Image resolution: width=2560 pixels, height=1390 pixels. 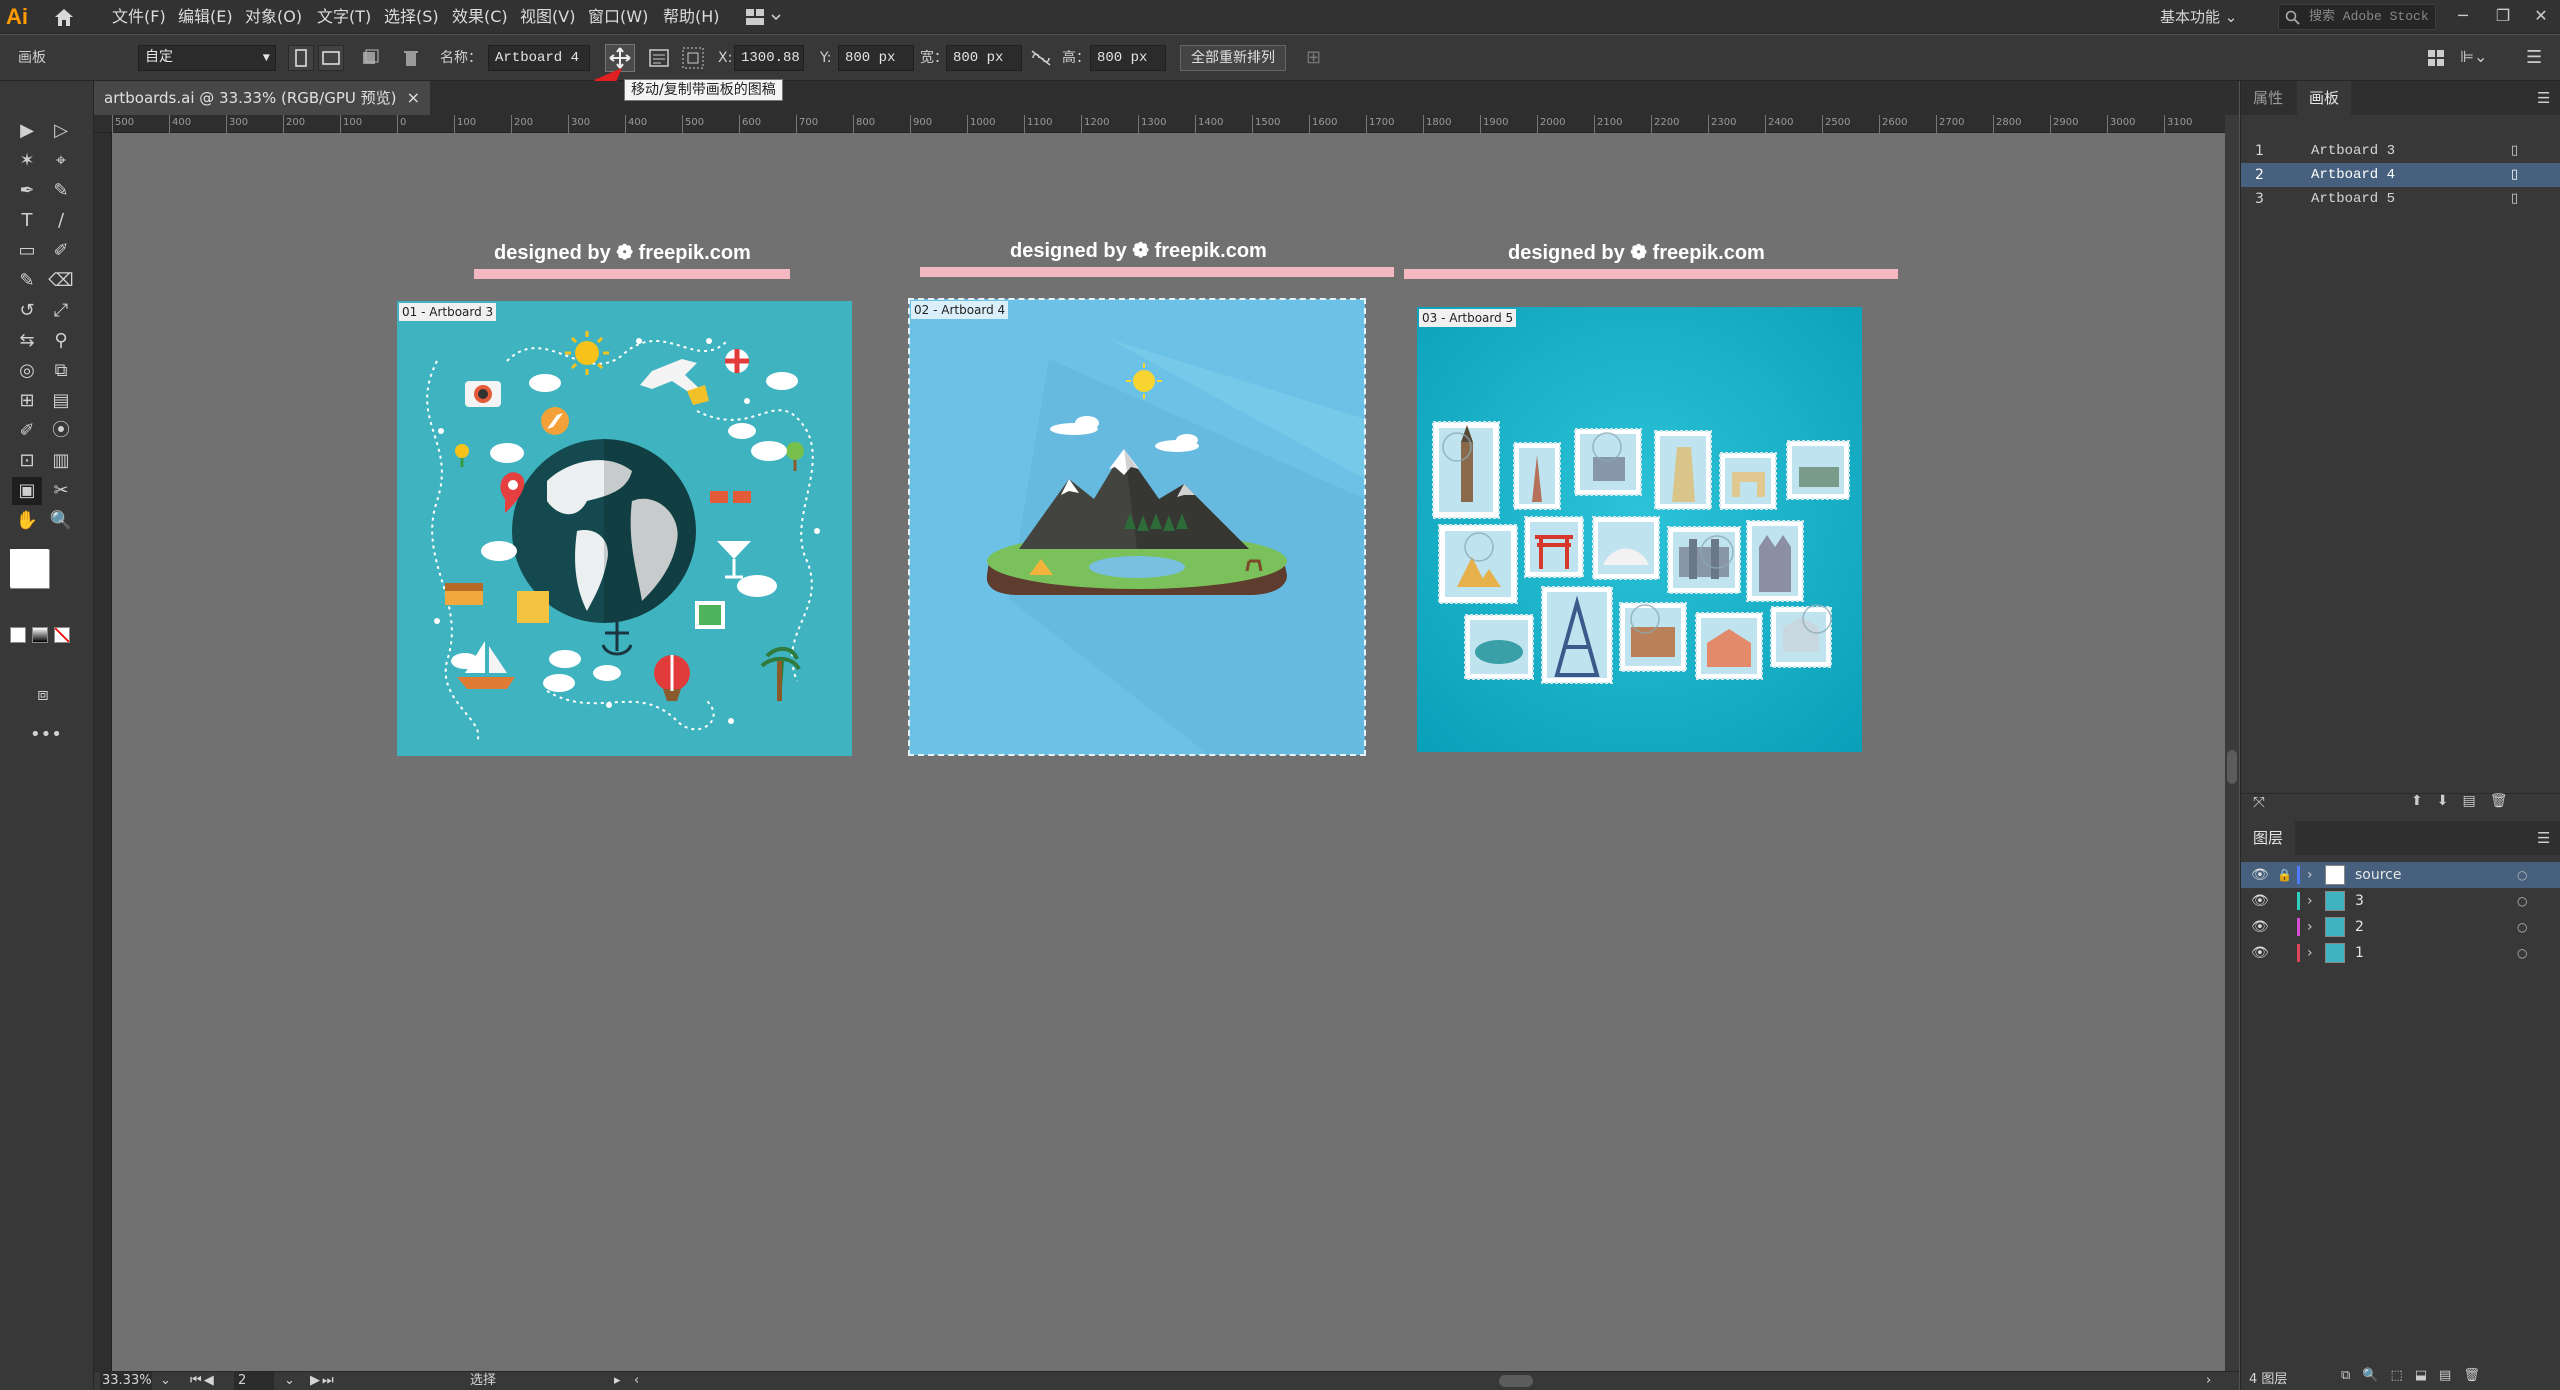 What do you see at coordinates (659, 58) in the screenshot?
I see `artboard-options-icon` at bounding box center [659, 58].